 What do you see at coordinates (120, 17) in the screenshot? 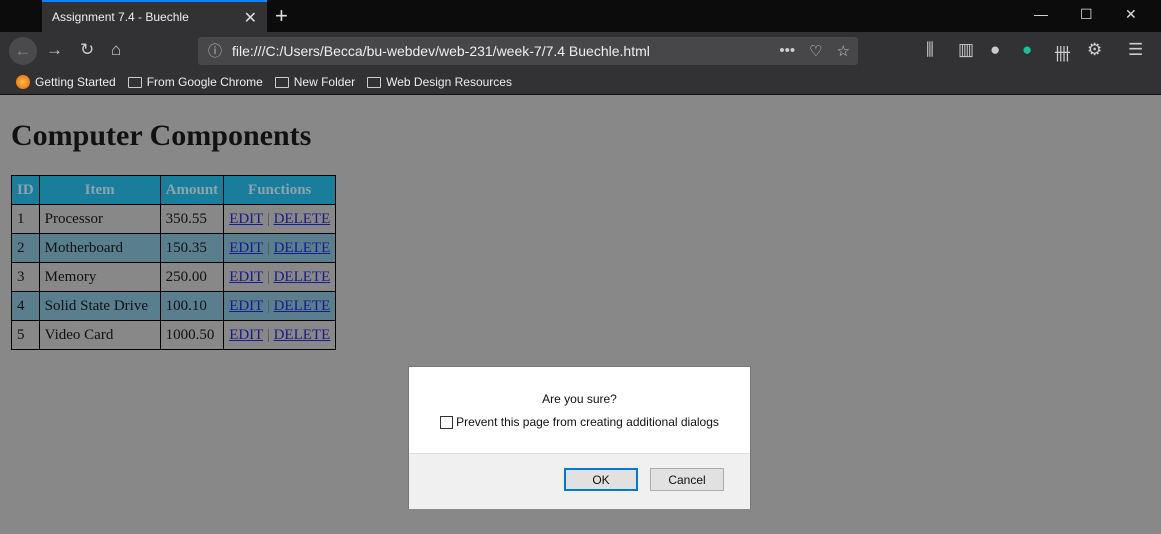
I see `tab-title: Assignment 7.4 - Buechle` at bounding box center [120, 17].